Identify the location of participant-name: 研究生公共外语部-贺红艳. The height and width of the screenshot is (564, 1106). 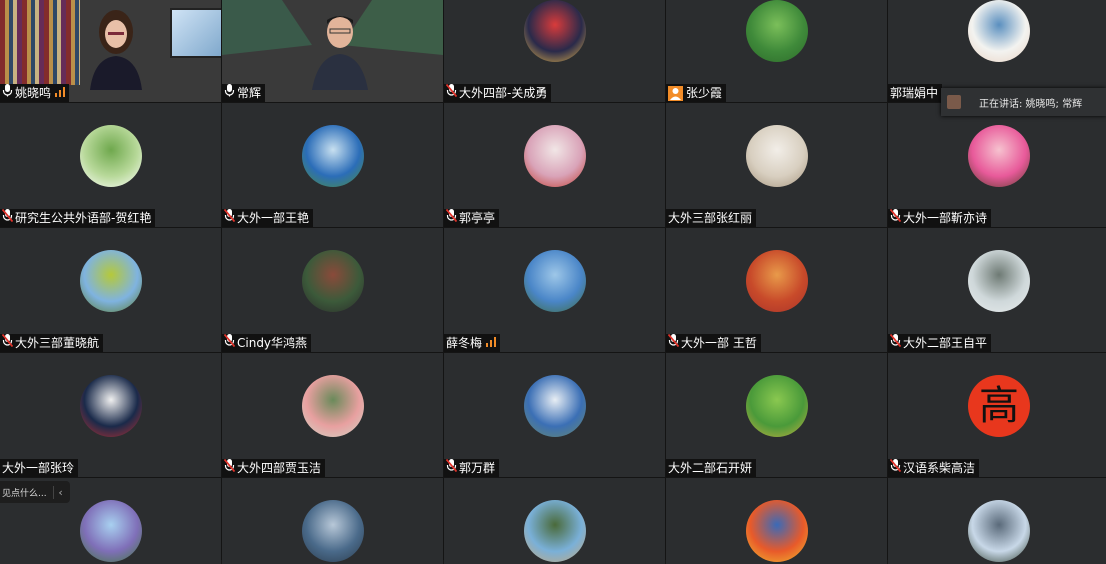
(83, 218).